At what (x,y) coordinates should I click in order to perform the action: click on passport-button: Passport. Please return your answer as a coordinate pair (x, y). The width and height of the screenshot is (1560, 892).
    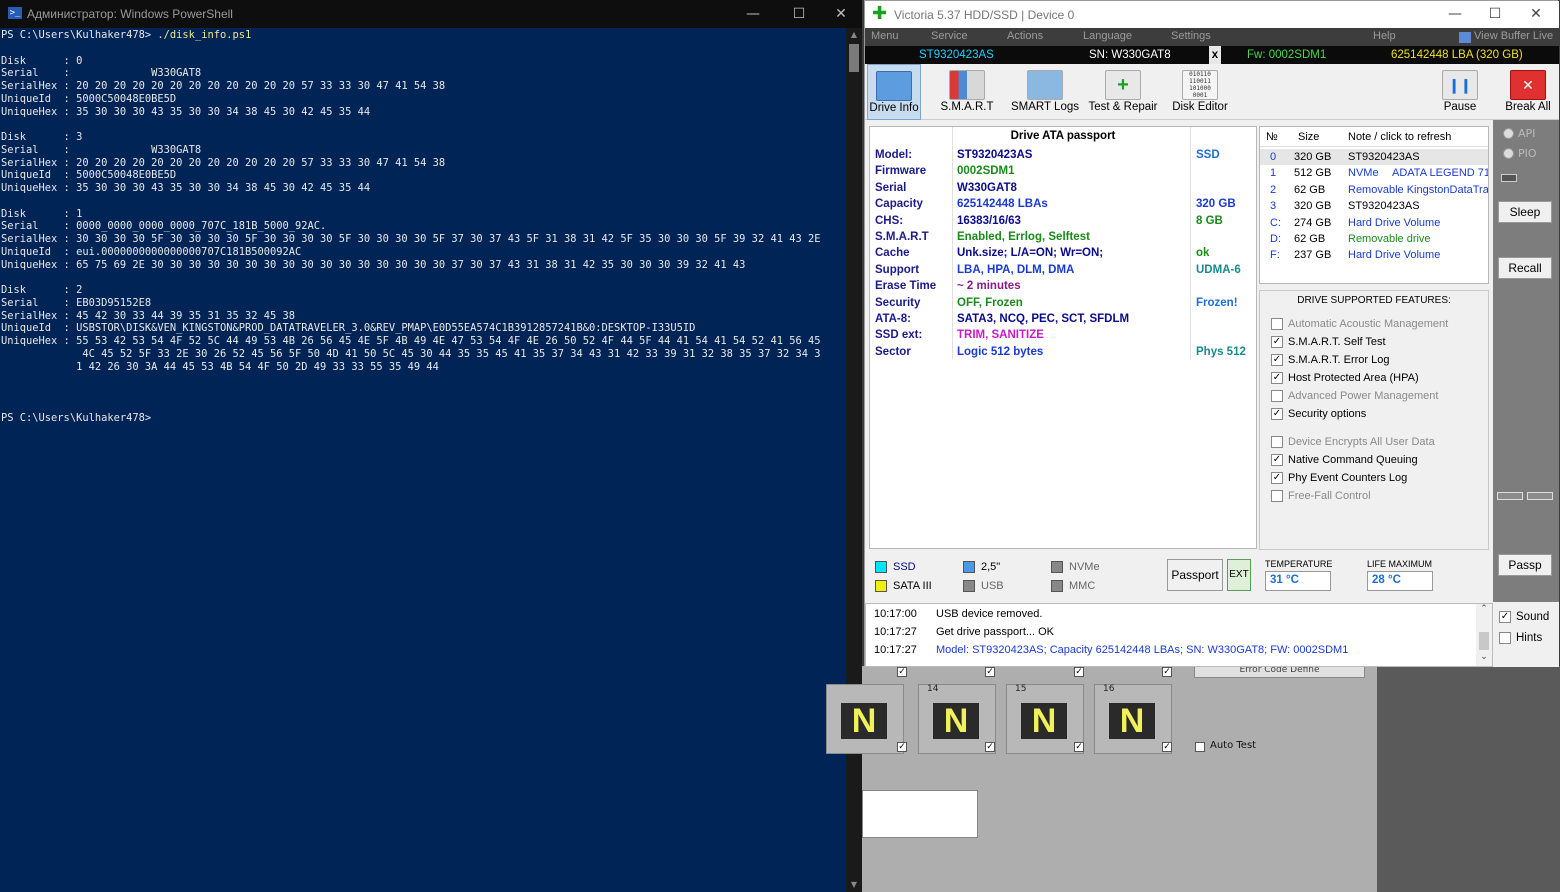
    Looking at the image, I should click on (1195, 575).